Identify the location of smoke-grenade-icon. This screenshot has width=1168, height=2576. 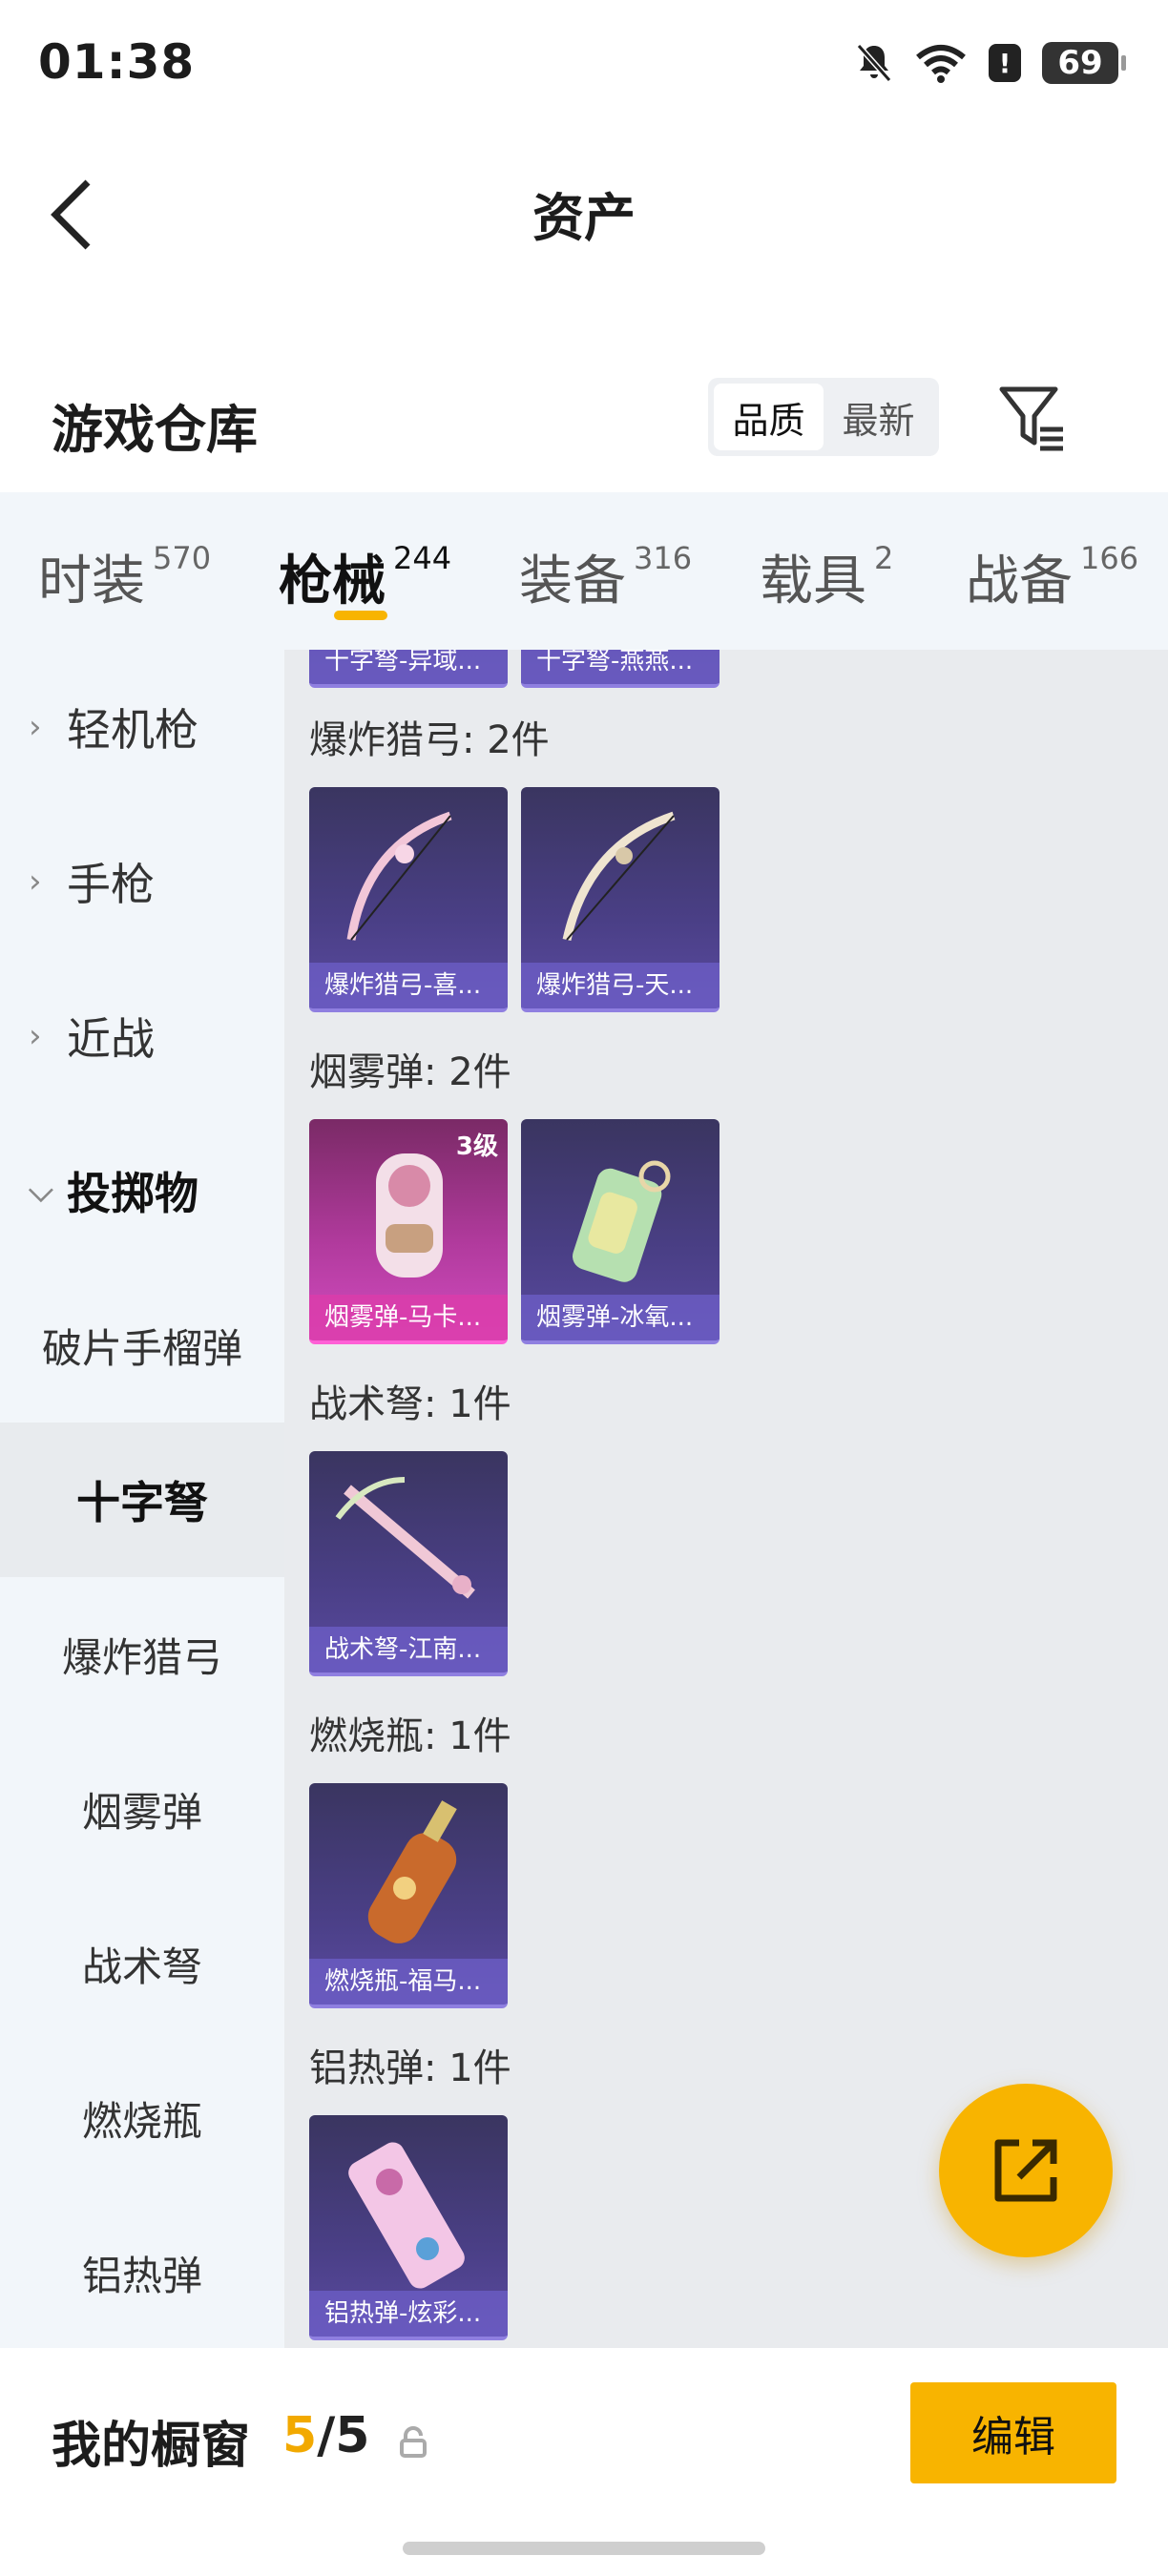
(622, 1221).